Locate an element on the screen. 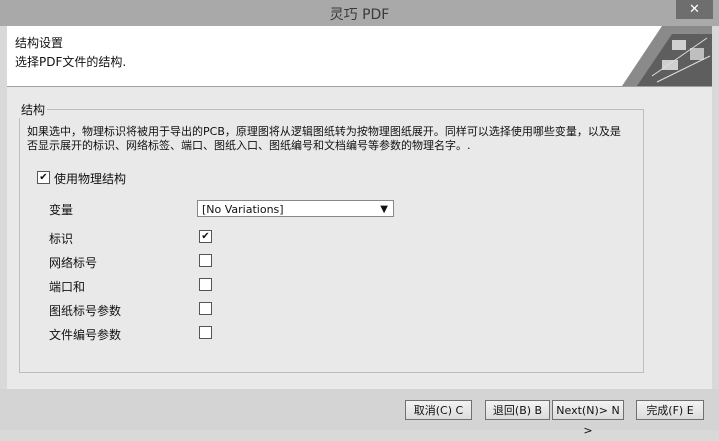 The width and height of the screenshot is (719, 441). window-title: 灵巧 PDF is located at coordinates (359, 15).